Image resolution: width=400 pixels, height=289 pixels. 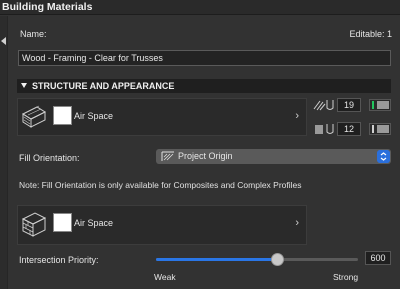 I want to click on fill-background-pen-icon, so click(x=324, y=129).